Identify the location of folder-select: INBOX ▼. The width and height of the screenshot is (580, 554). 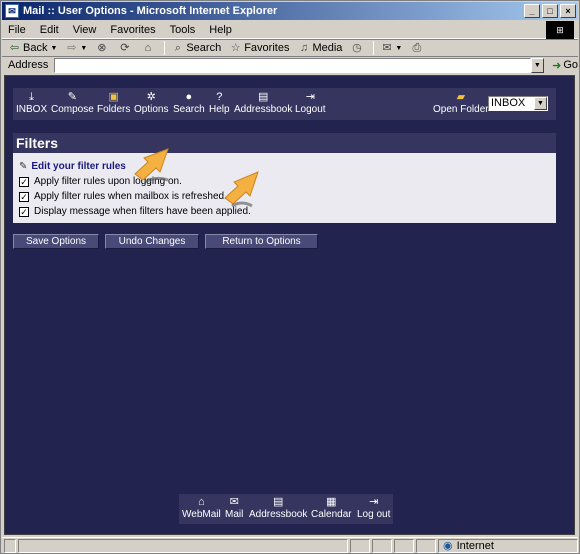
(518, 103).